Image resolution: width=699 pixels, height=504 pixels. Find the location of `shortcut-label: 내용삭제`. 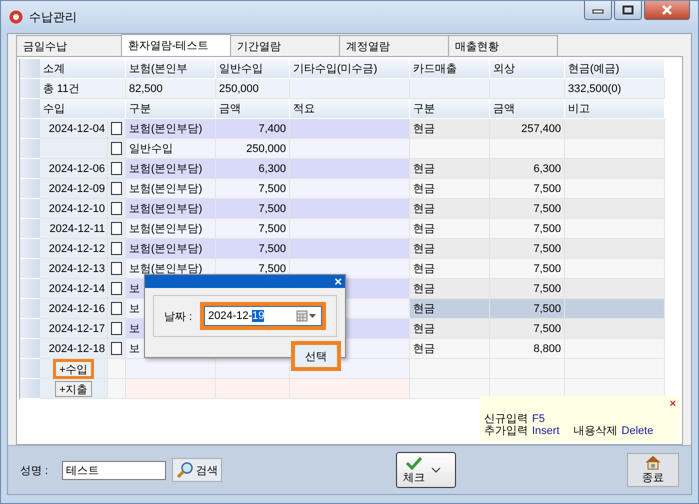

shortcut-label: 내용삭제 is located at coordinates (596, 431).